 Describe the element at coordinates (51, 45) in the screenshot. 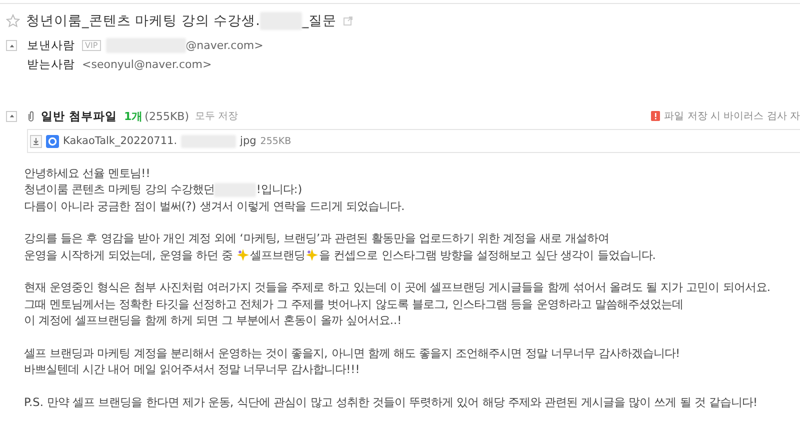

I see `sender-label: 보낸사람` at that location.